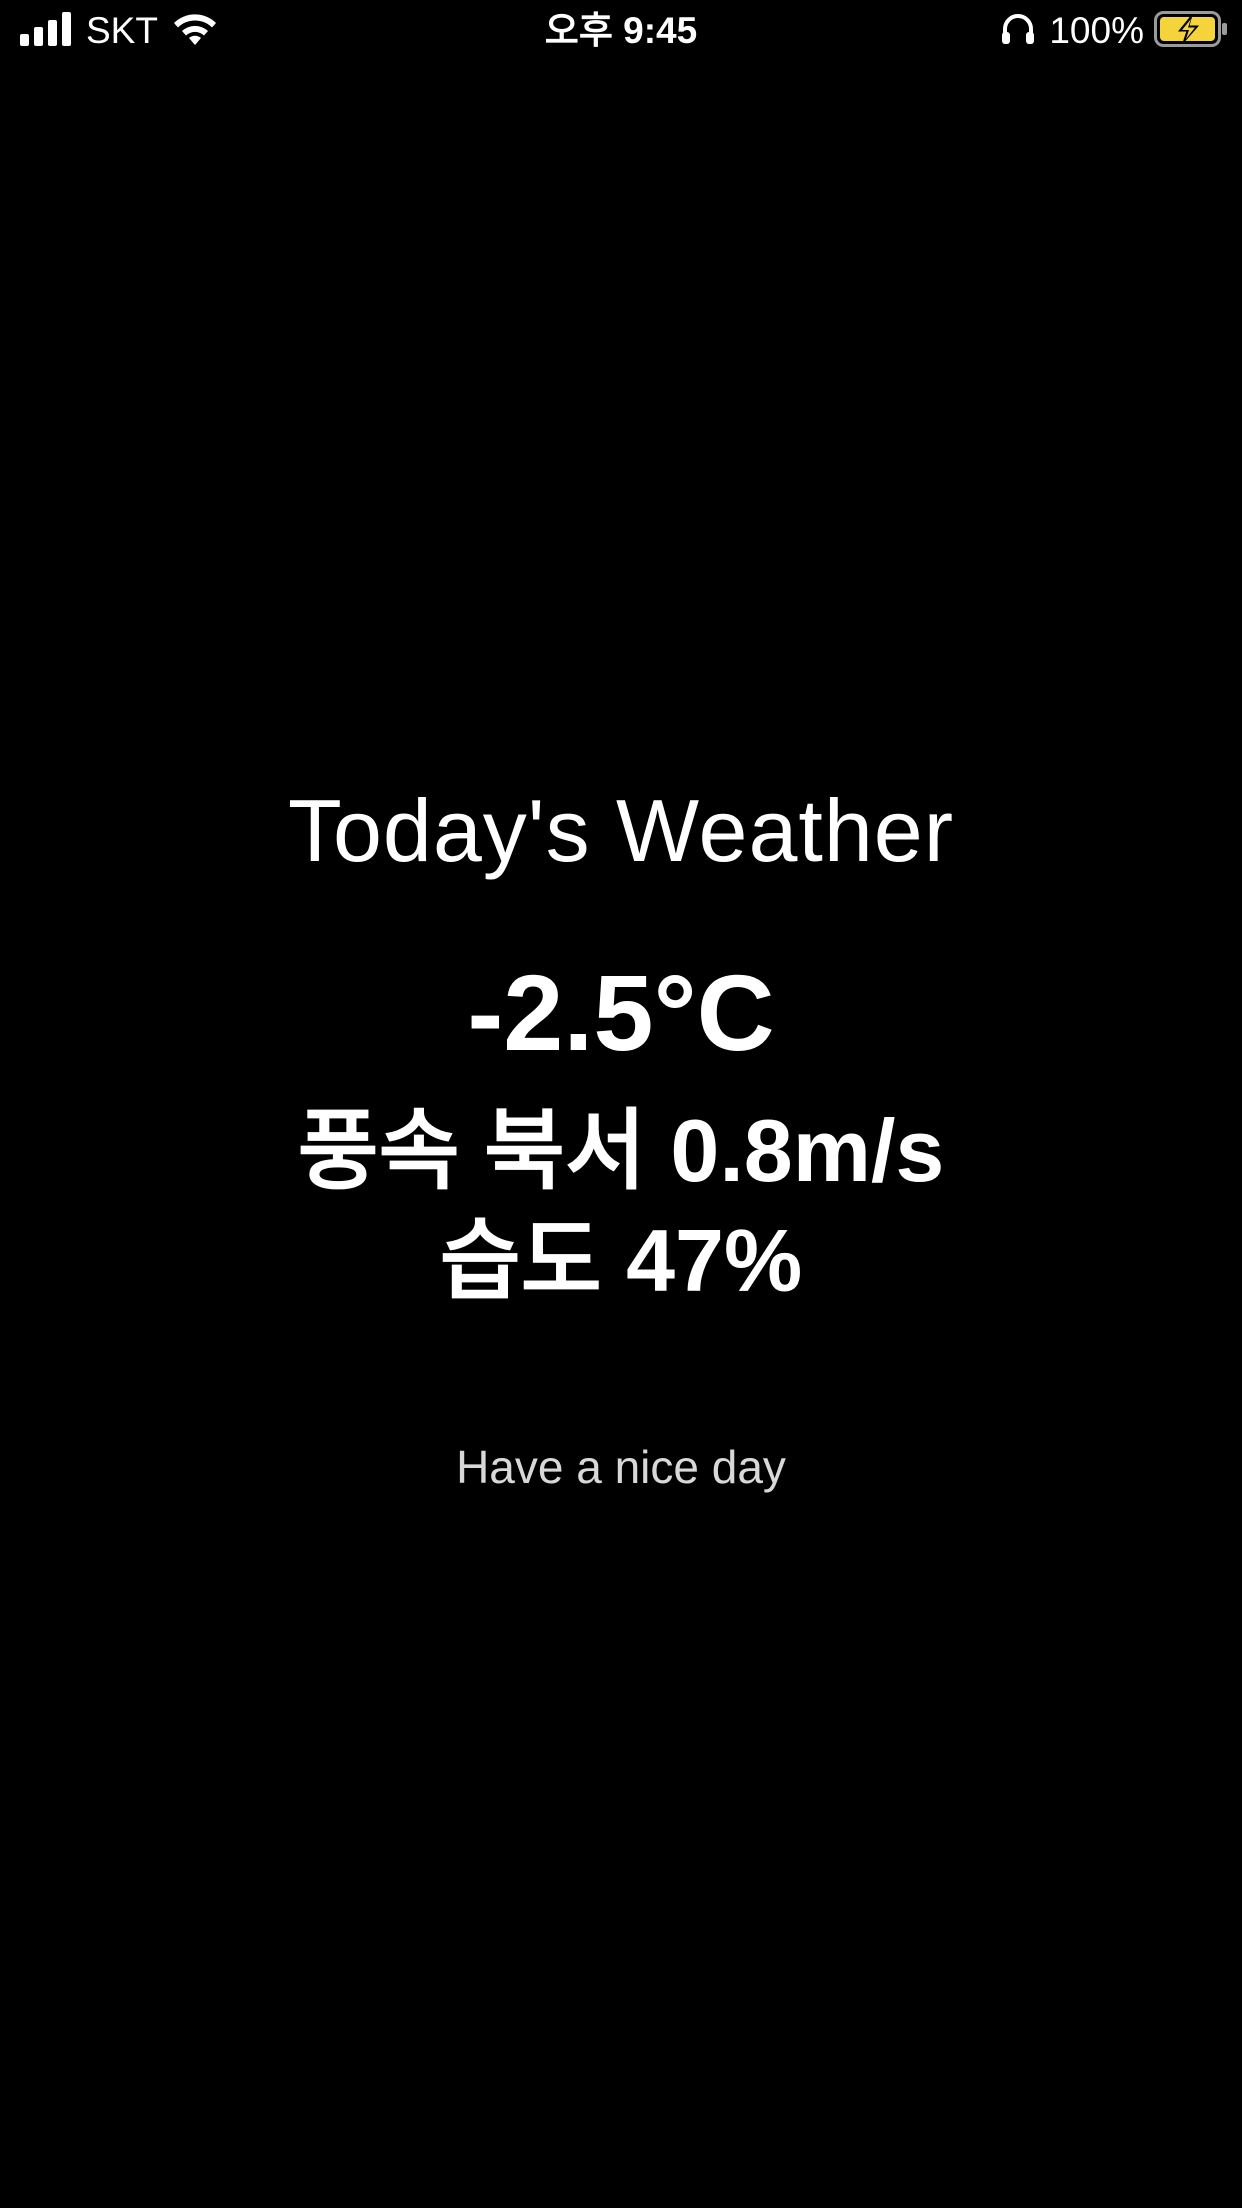  I want to click on battery-percentage: 100%, so click(1096, 30).